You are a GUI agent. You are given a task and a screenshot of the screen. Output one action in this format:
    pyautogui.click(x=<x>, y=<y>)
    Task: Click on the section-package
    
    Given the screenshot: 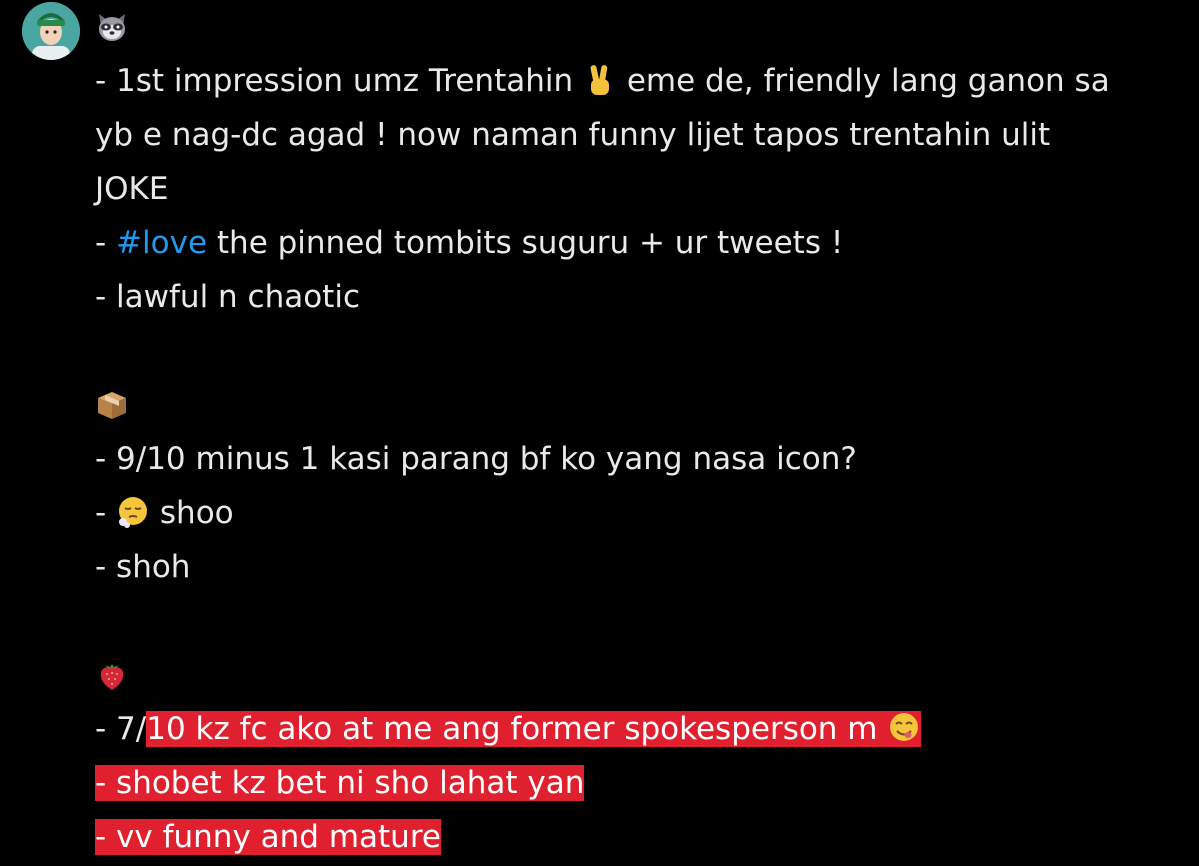 What is the action you would take?
    pyautogui.click(x=645, y=405)
    